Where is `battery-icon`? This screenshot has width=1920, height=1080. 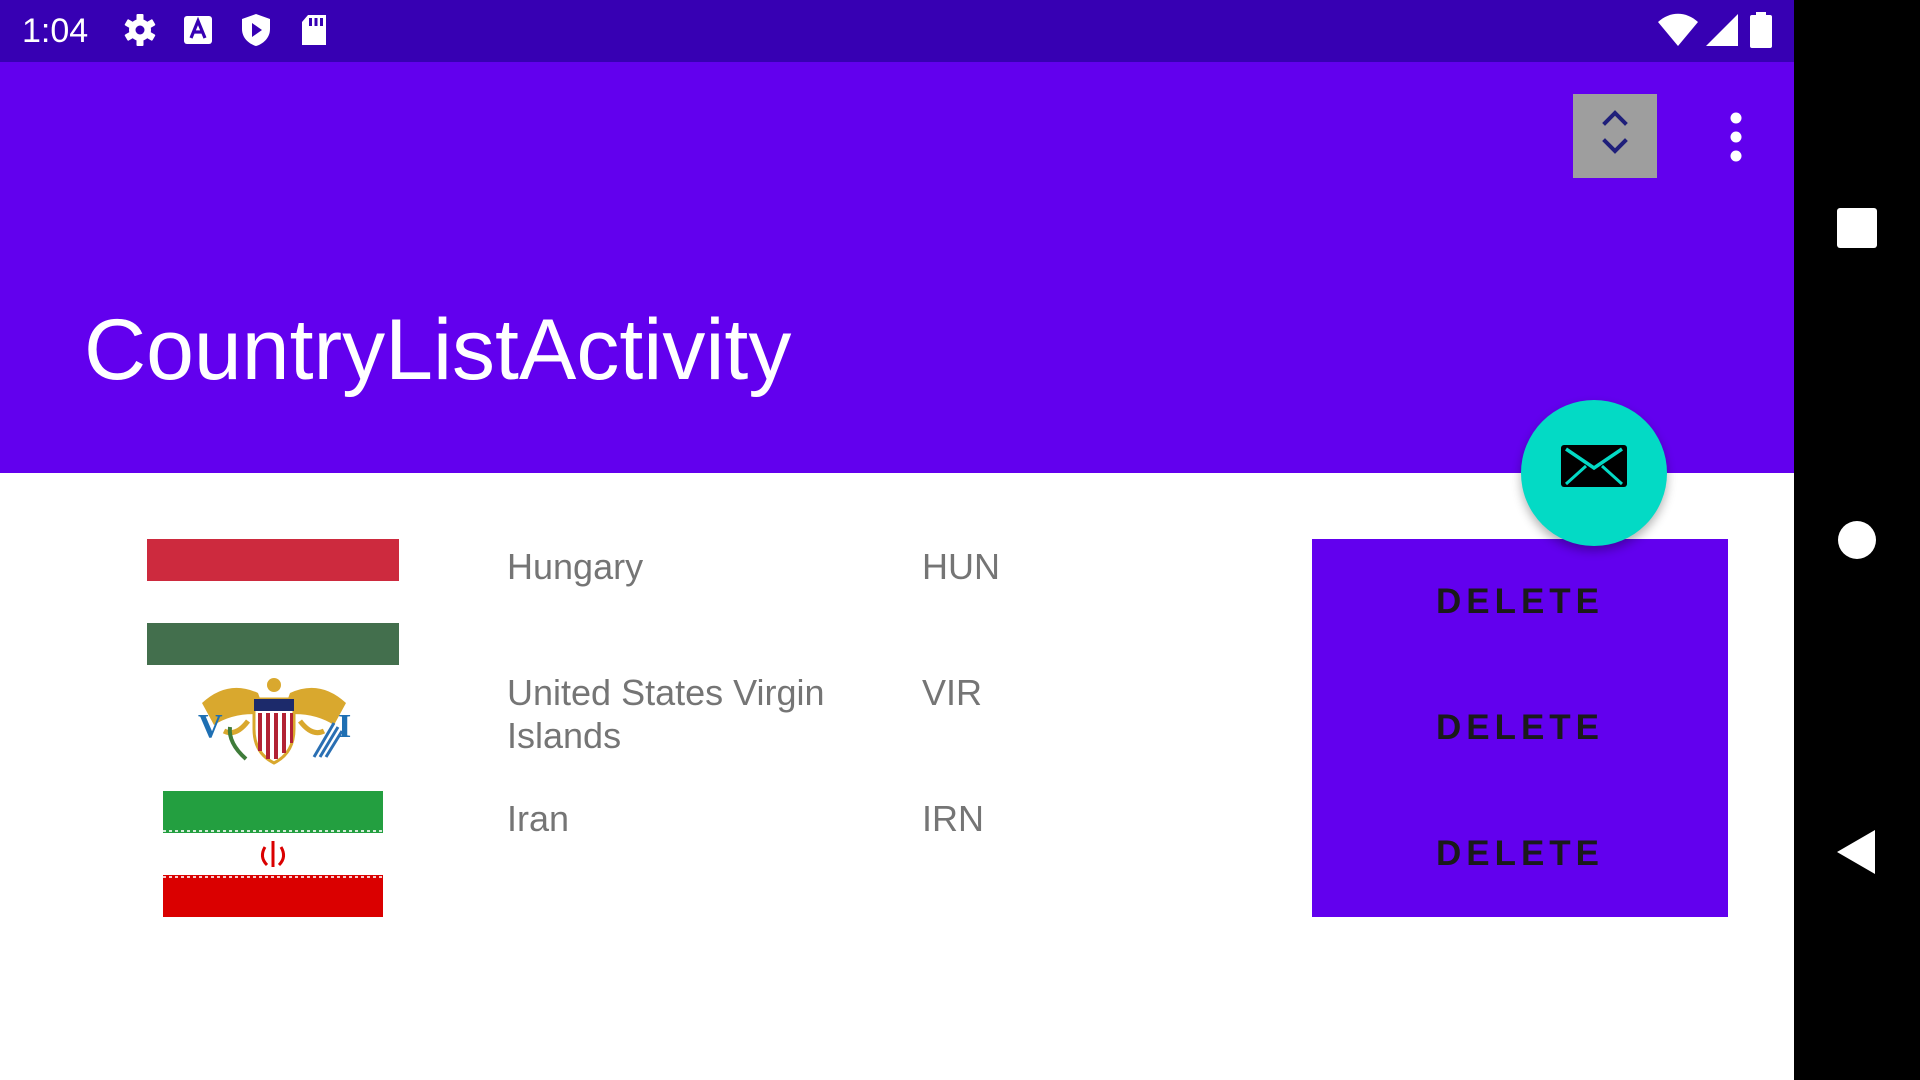 battery-icon is located at coordinates (1761, 30).